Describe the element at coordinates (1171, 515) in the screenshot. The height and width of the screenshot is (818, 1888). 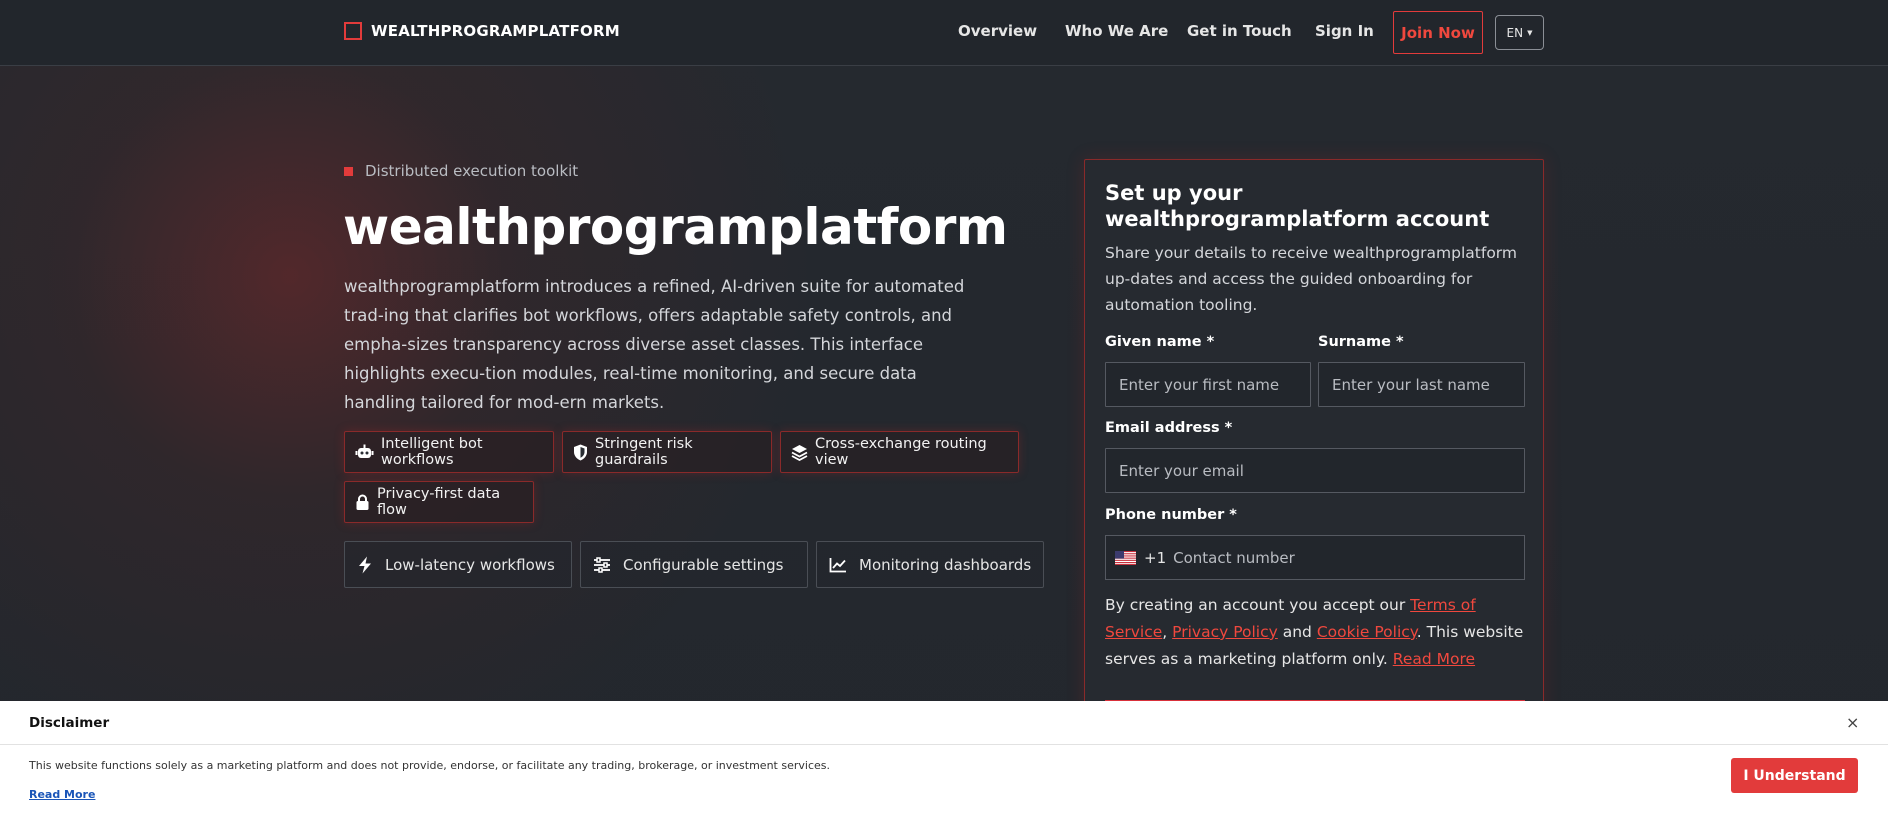
I see `phone-label: Phone number *` at that location.